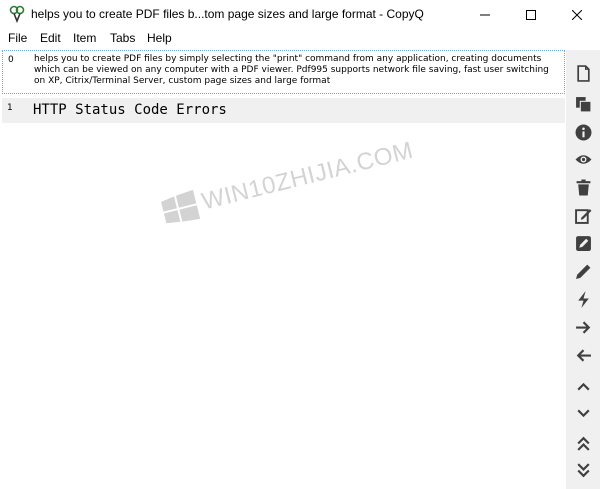 The height and width of the screenshot is (489, 600). I want to click on arrow-left-icon, so click(583, 355).